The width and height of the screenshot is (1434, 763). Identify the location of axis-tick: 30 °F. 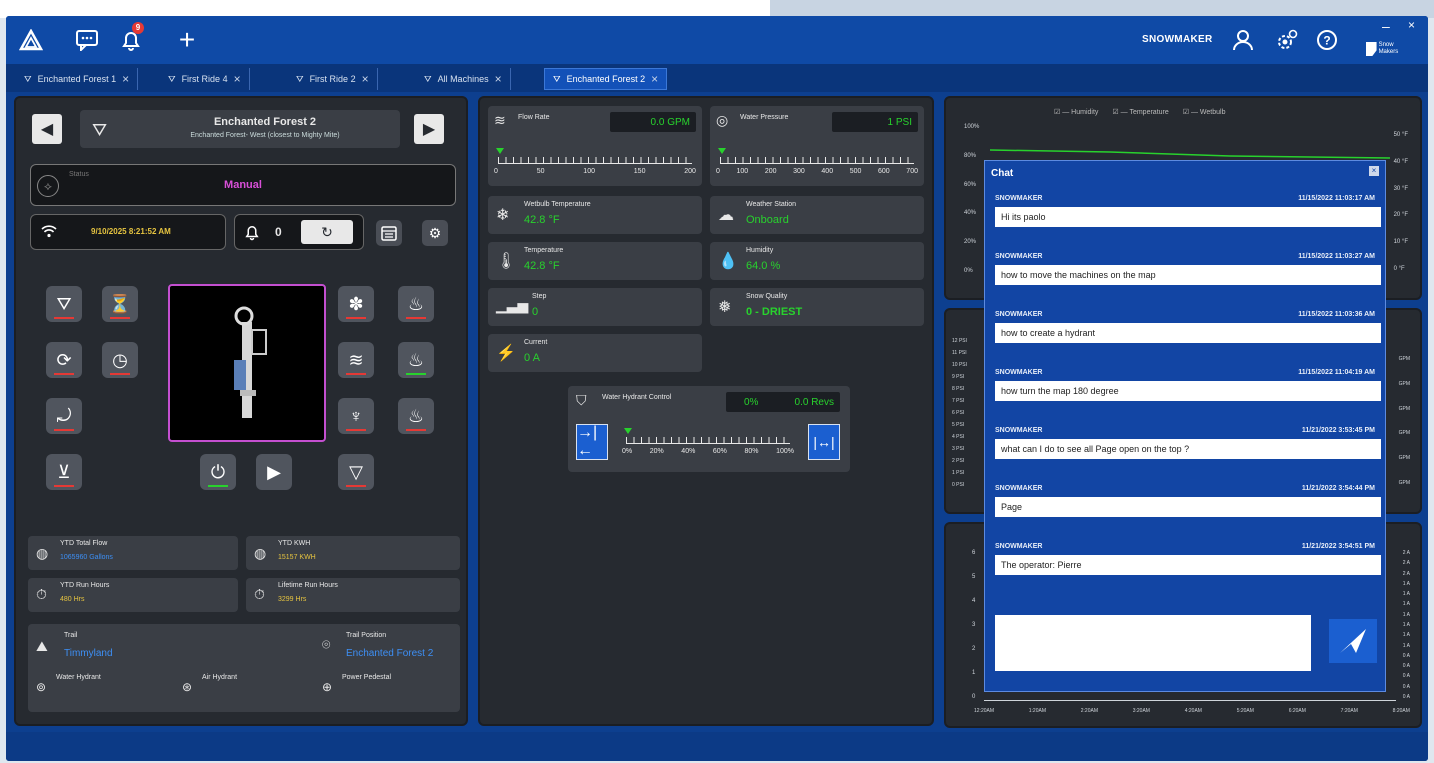
(1400, 188).